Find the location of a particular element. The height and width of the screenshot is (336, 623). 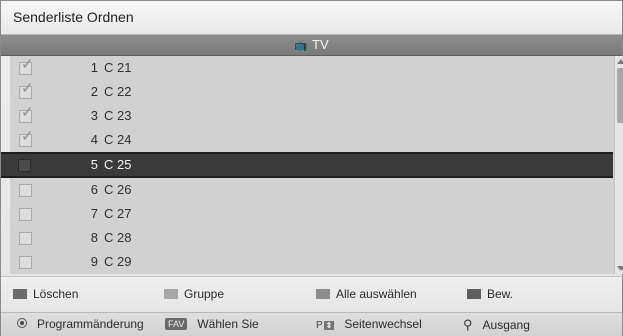

blue-key-icon is located at coordinates (474, 294).